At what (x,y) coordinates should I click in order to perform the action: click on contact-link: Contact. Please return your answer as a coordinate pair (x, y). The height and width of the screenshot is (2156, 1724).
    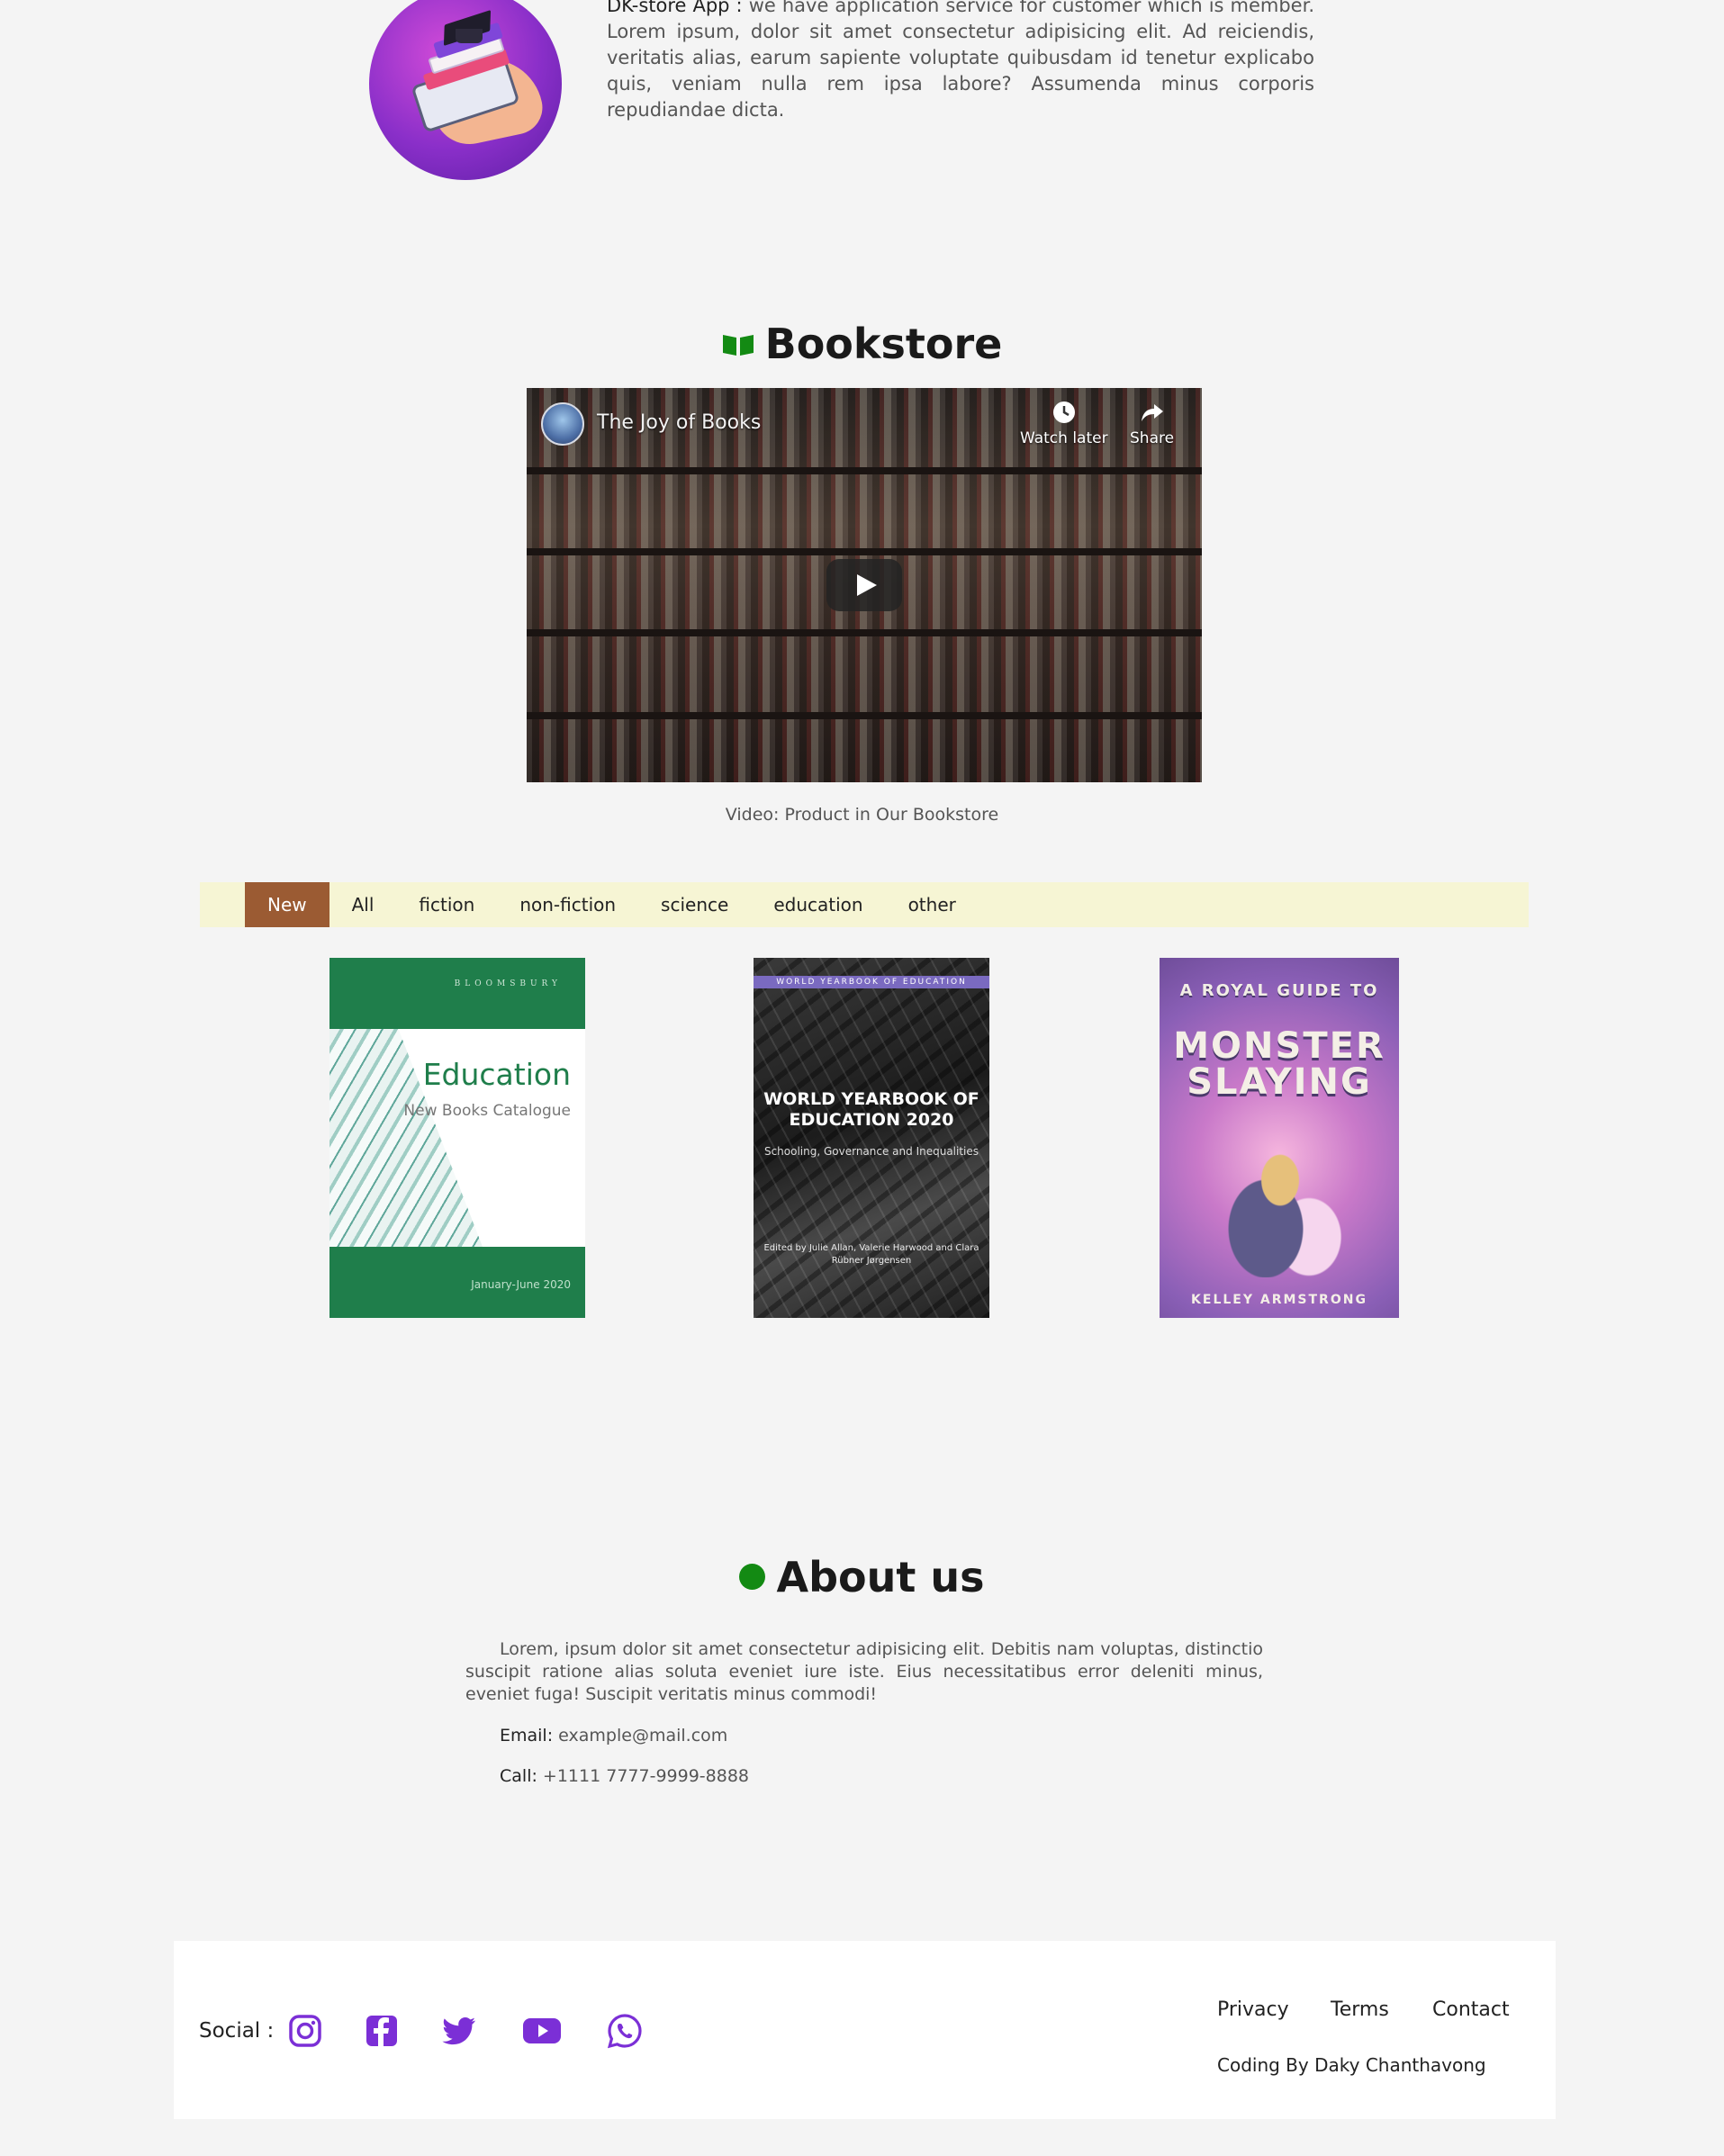
    Looking at the image, I should click on (1471, 2009).